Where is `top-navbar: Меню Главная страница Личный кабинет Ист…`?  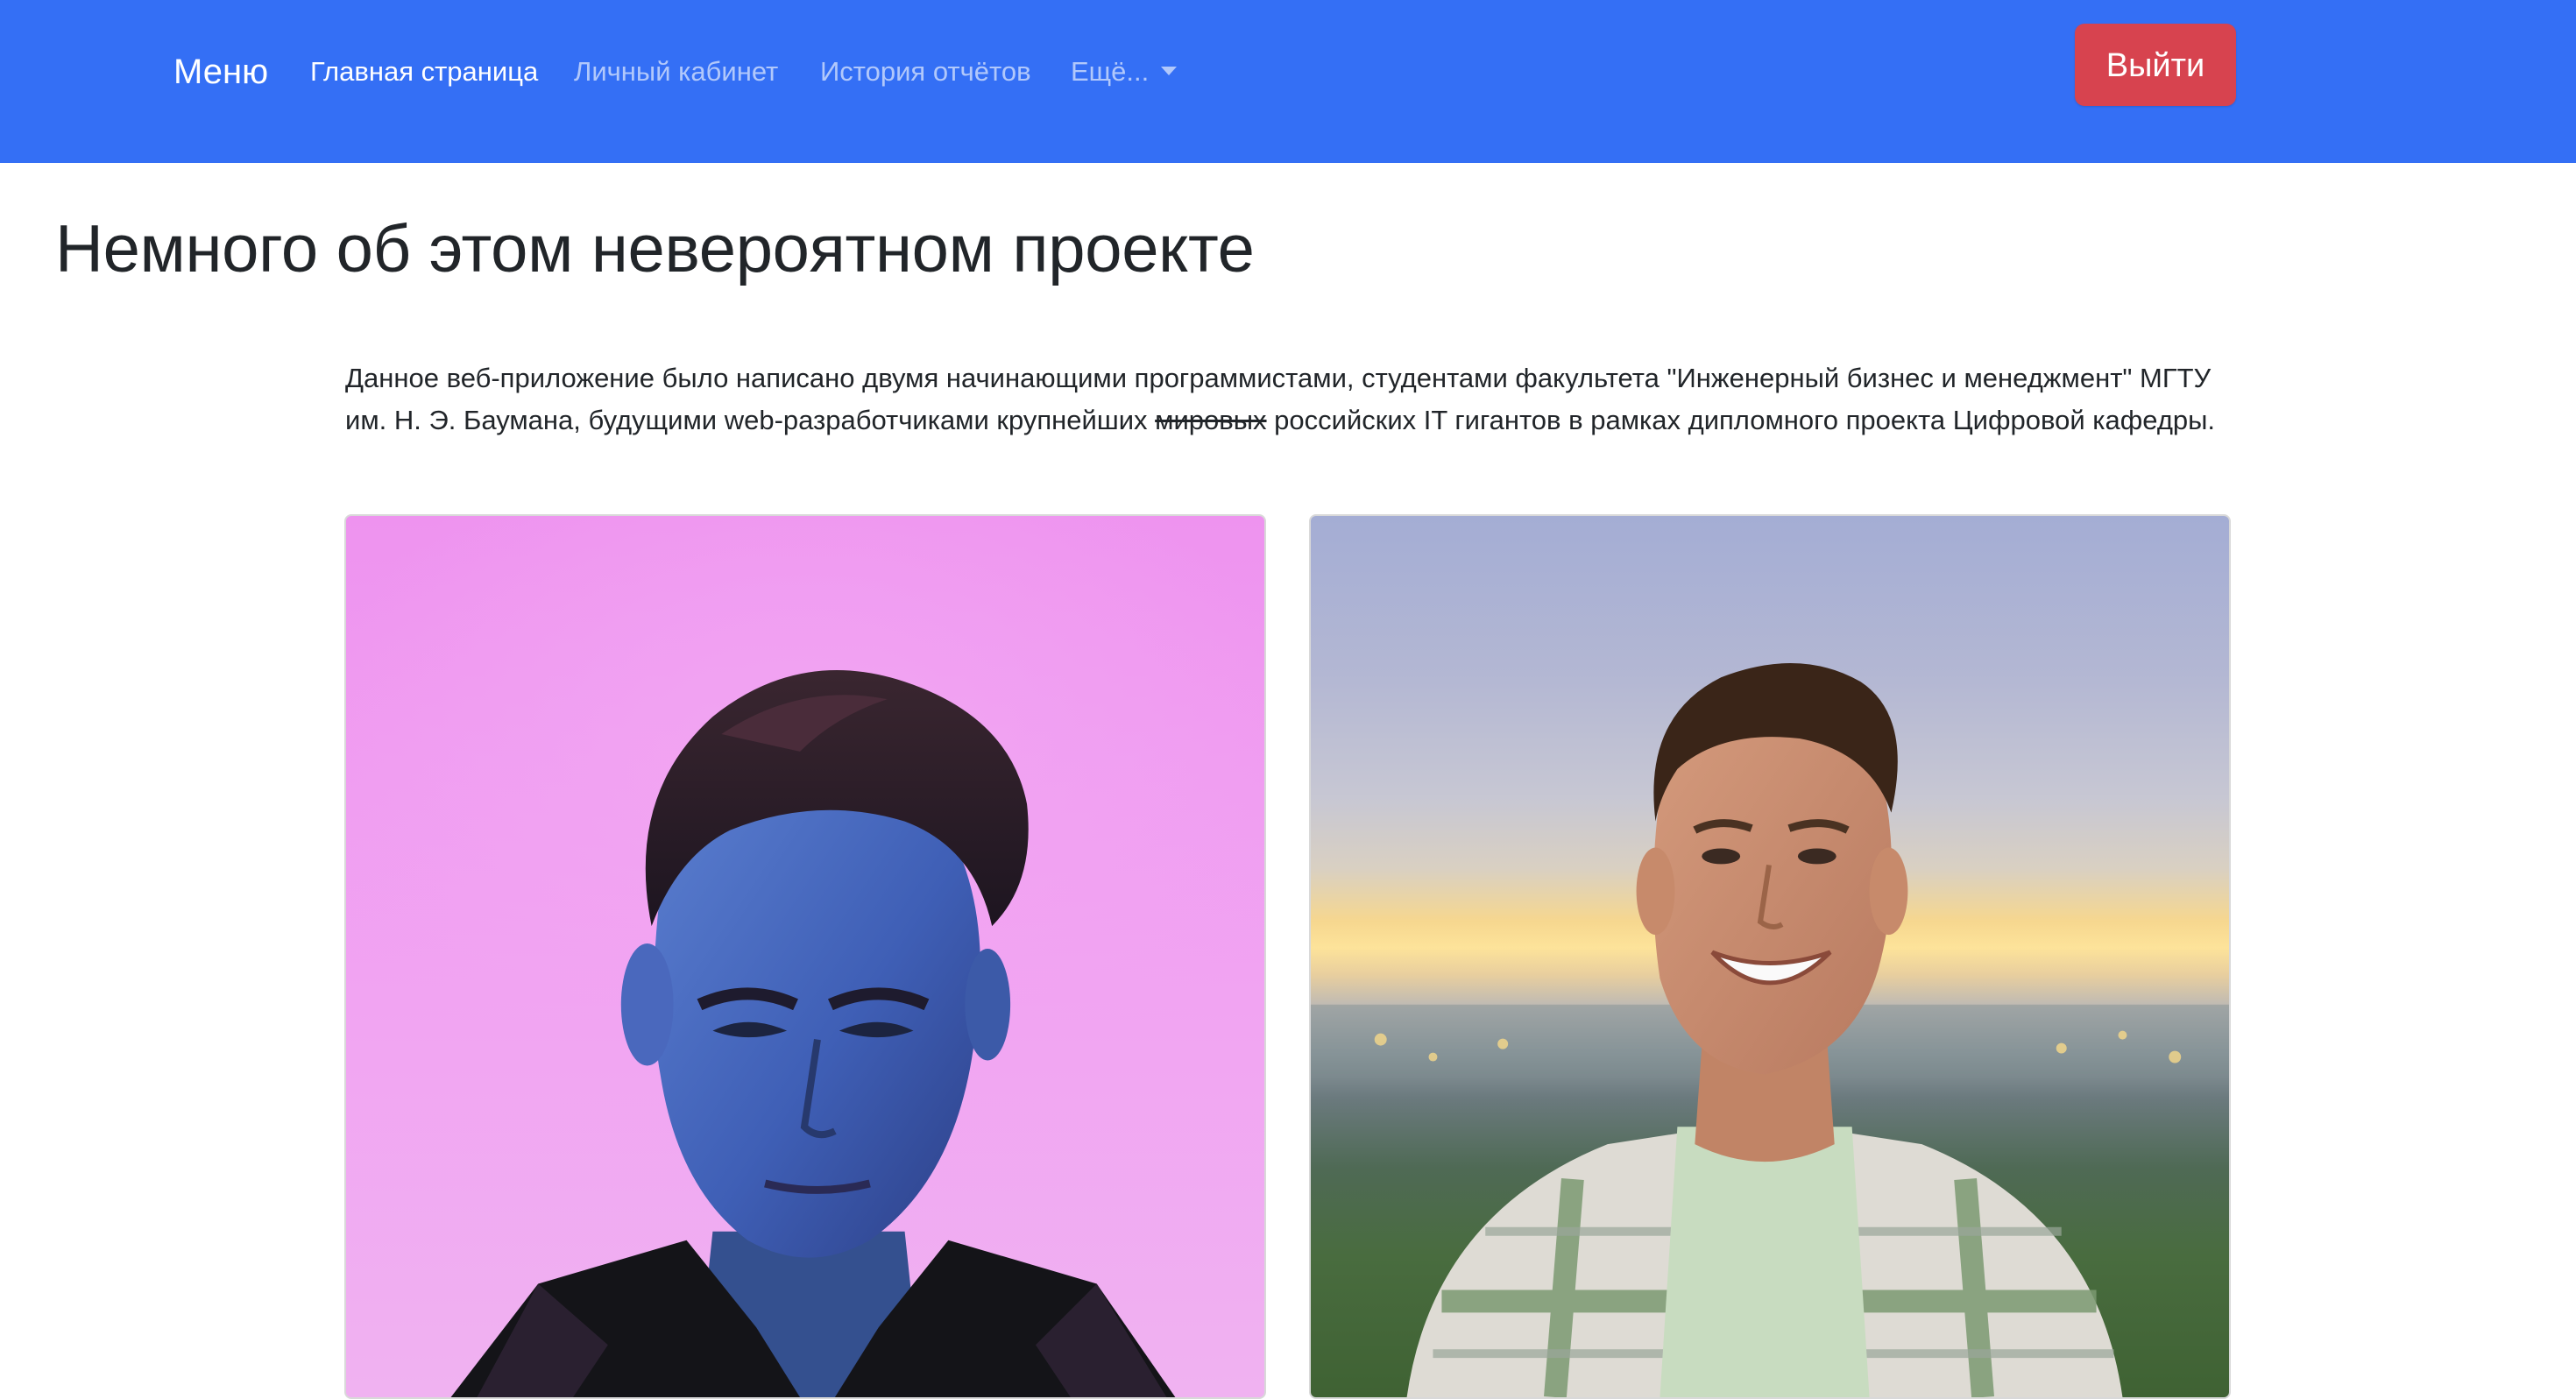 top-navbar: Меню Главная страница Личный кабинет Ист… is located at coordinates (1288, 81).